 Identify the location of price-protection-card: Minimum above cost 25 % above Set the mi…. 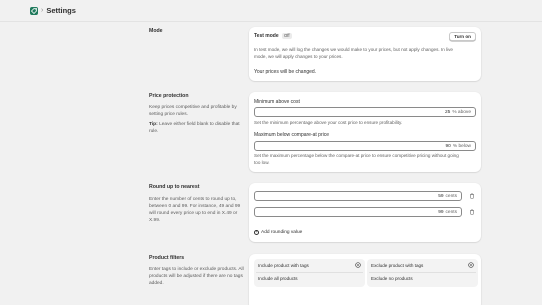
(365, 132).